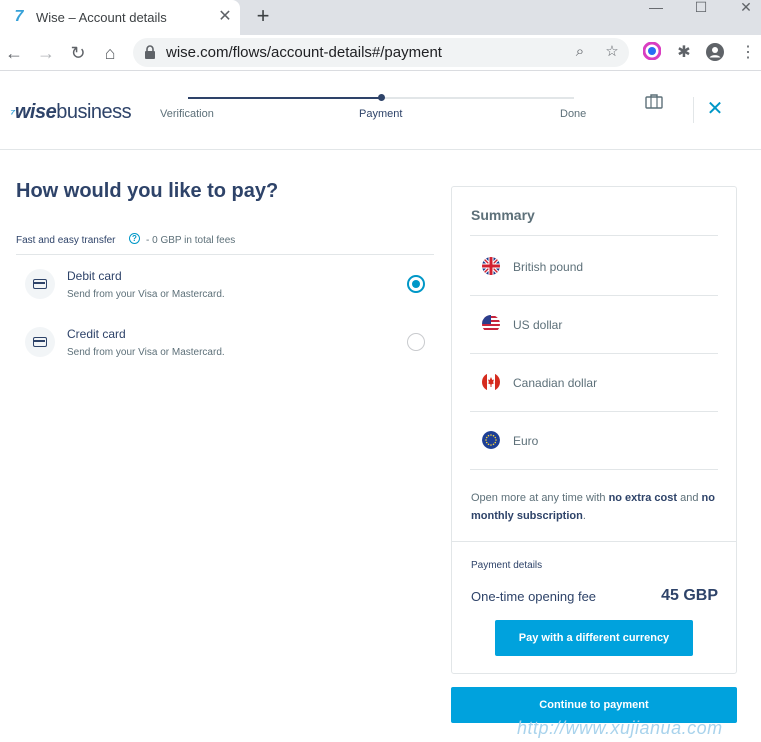  Describe the element at coordinates (534, 596) in the screenshot. I see `opening-fee-label: One-time opening fee` at that location.